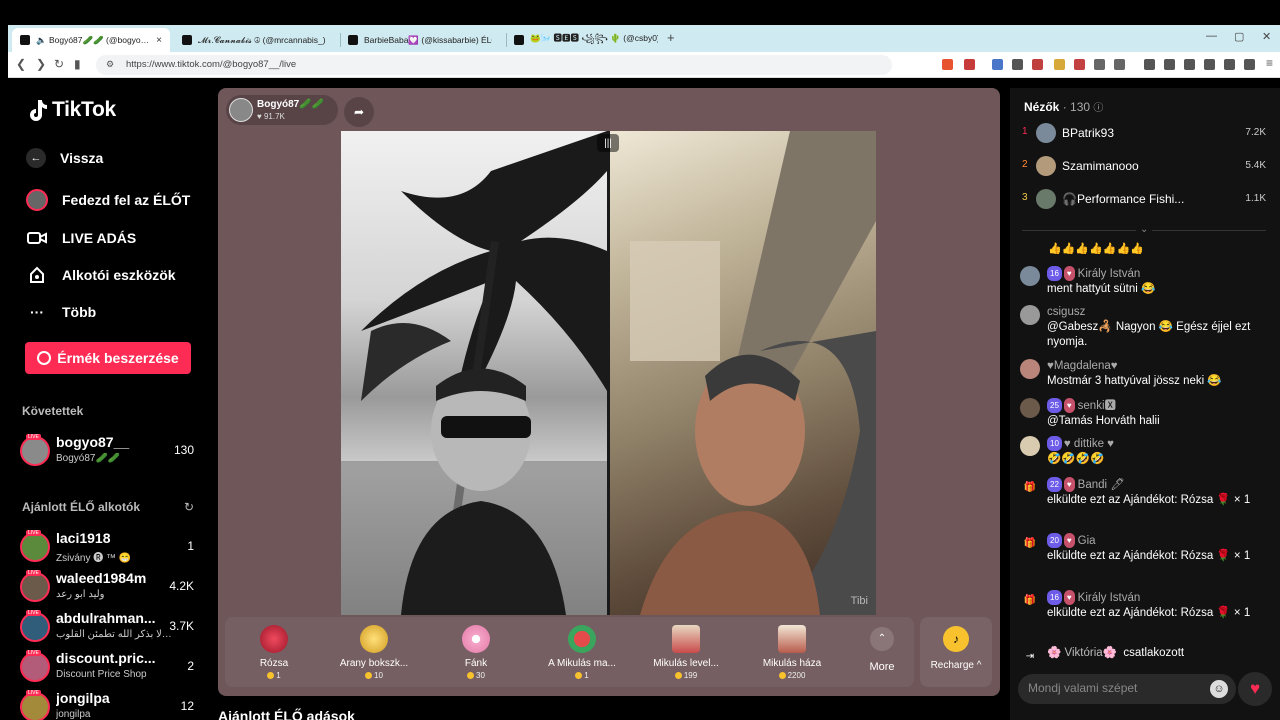  What do you see at coordinates (1144, 229) in the screenshot?
I see `chevron-down-icon: ⌄` at bounding box center [1144, 229].